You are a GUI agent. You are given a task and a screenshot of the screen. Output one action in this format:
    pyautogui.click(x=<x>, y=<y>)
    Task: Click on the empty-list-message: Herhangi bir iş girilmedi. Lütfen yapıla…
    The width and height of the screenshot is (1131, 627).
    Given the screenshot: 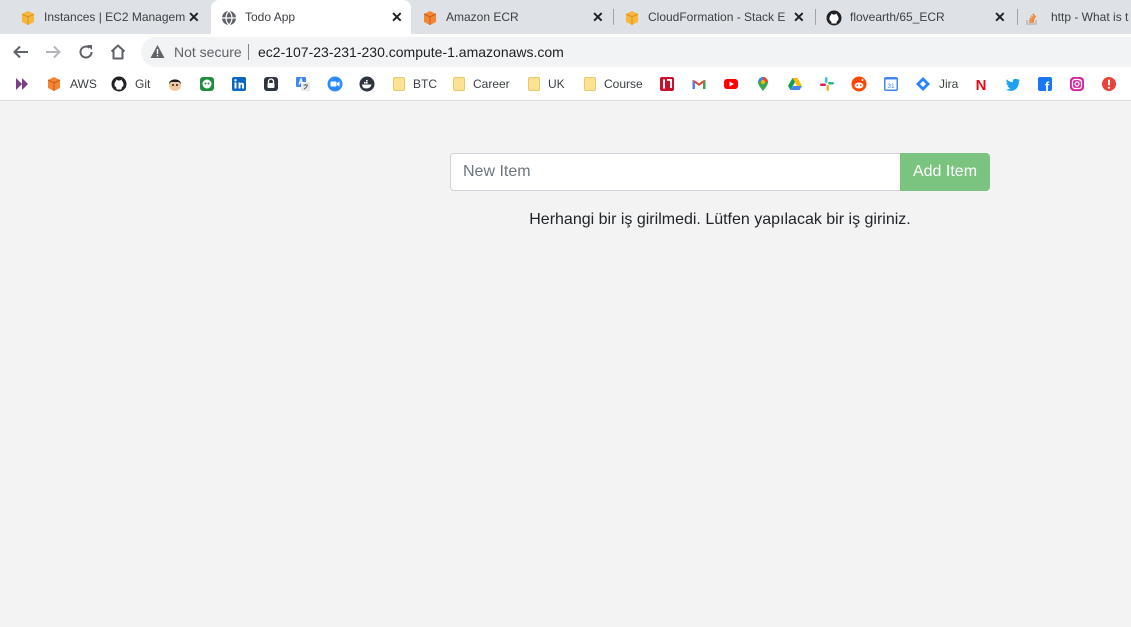 What is the action you would take?
    pyautogui.click(x=720, y=219)
    